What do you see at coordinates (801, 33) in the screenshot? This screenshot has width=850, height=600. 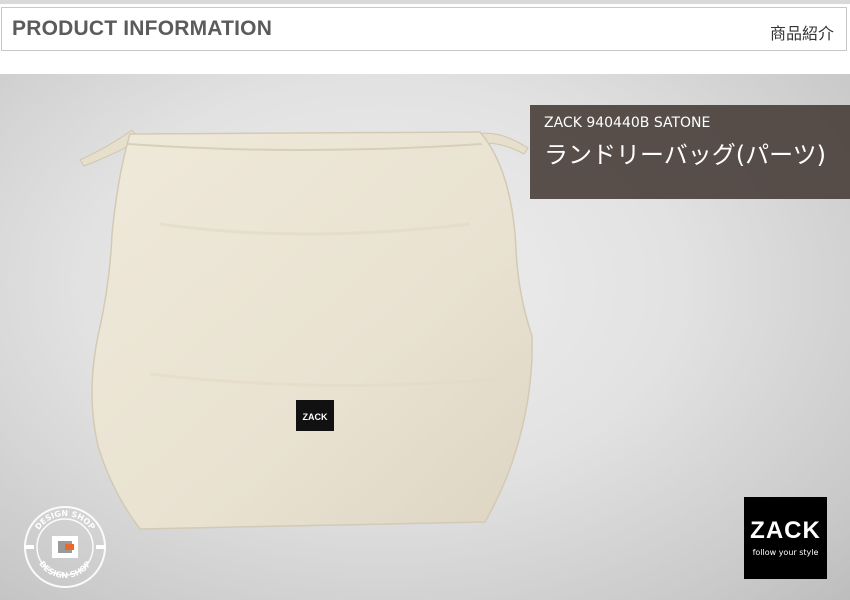 I see `section-subtitle: 商品紹介` at bounding box center [801, 33].